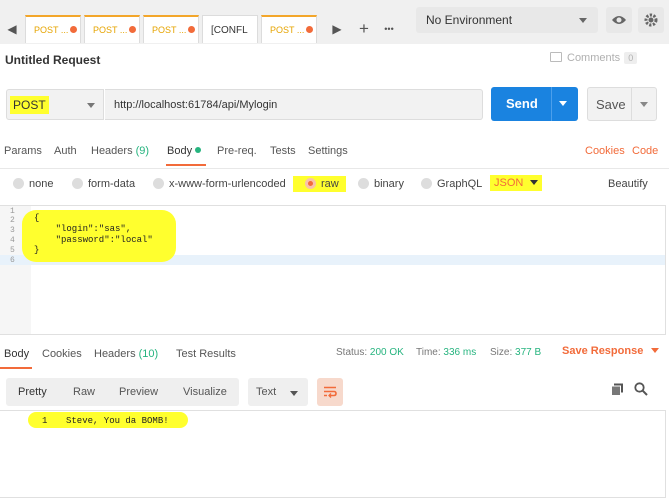  What do you see at coordinates (227, 184) in the screenshot?
I see `radio-urlencoded-label: x-www-form-urlencoded` at bounding box center [227, 184].